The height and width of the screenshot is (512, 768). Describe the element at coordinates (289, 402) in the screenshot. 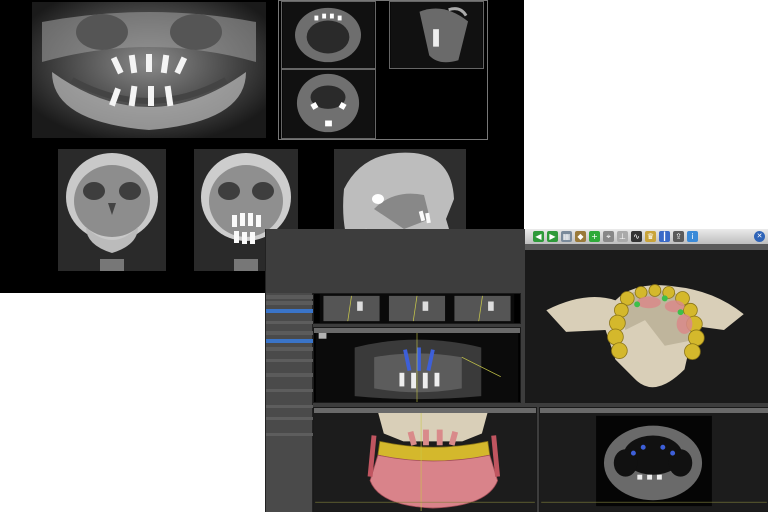

I see `object-sidebar` at that location.